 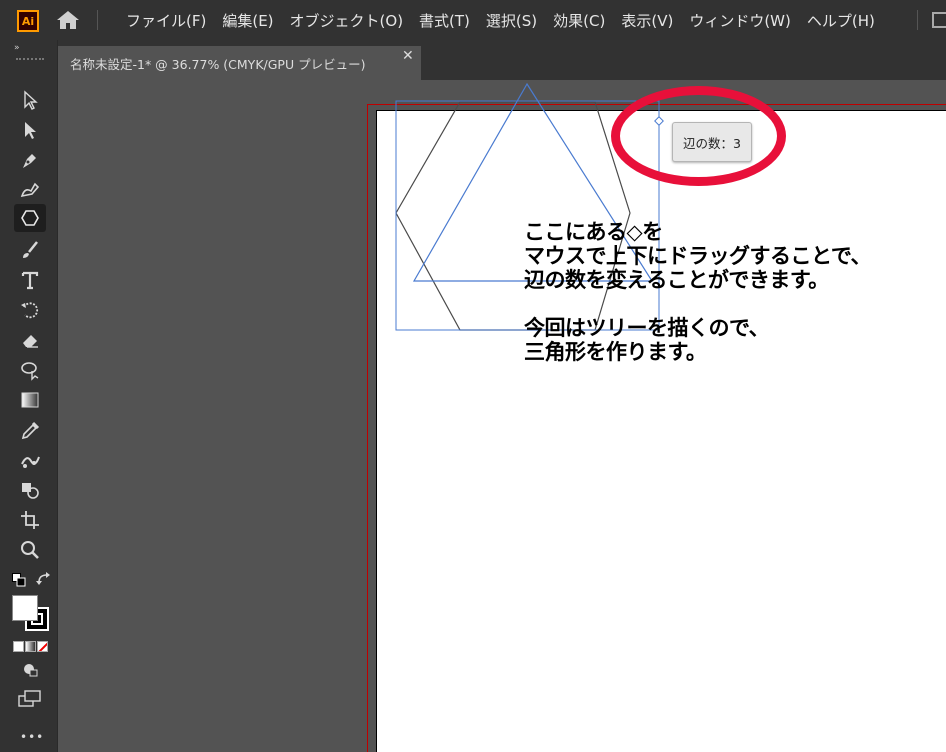 I want to click on artboard-tool-icon, so click(x=30, y=520).